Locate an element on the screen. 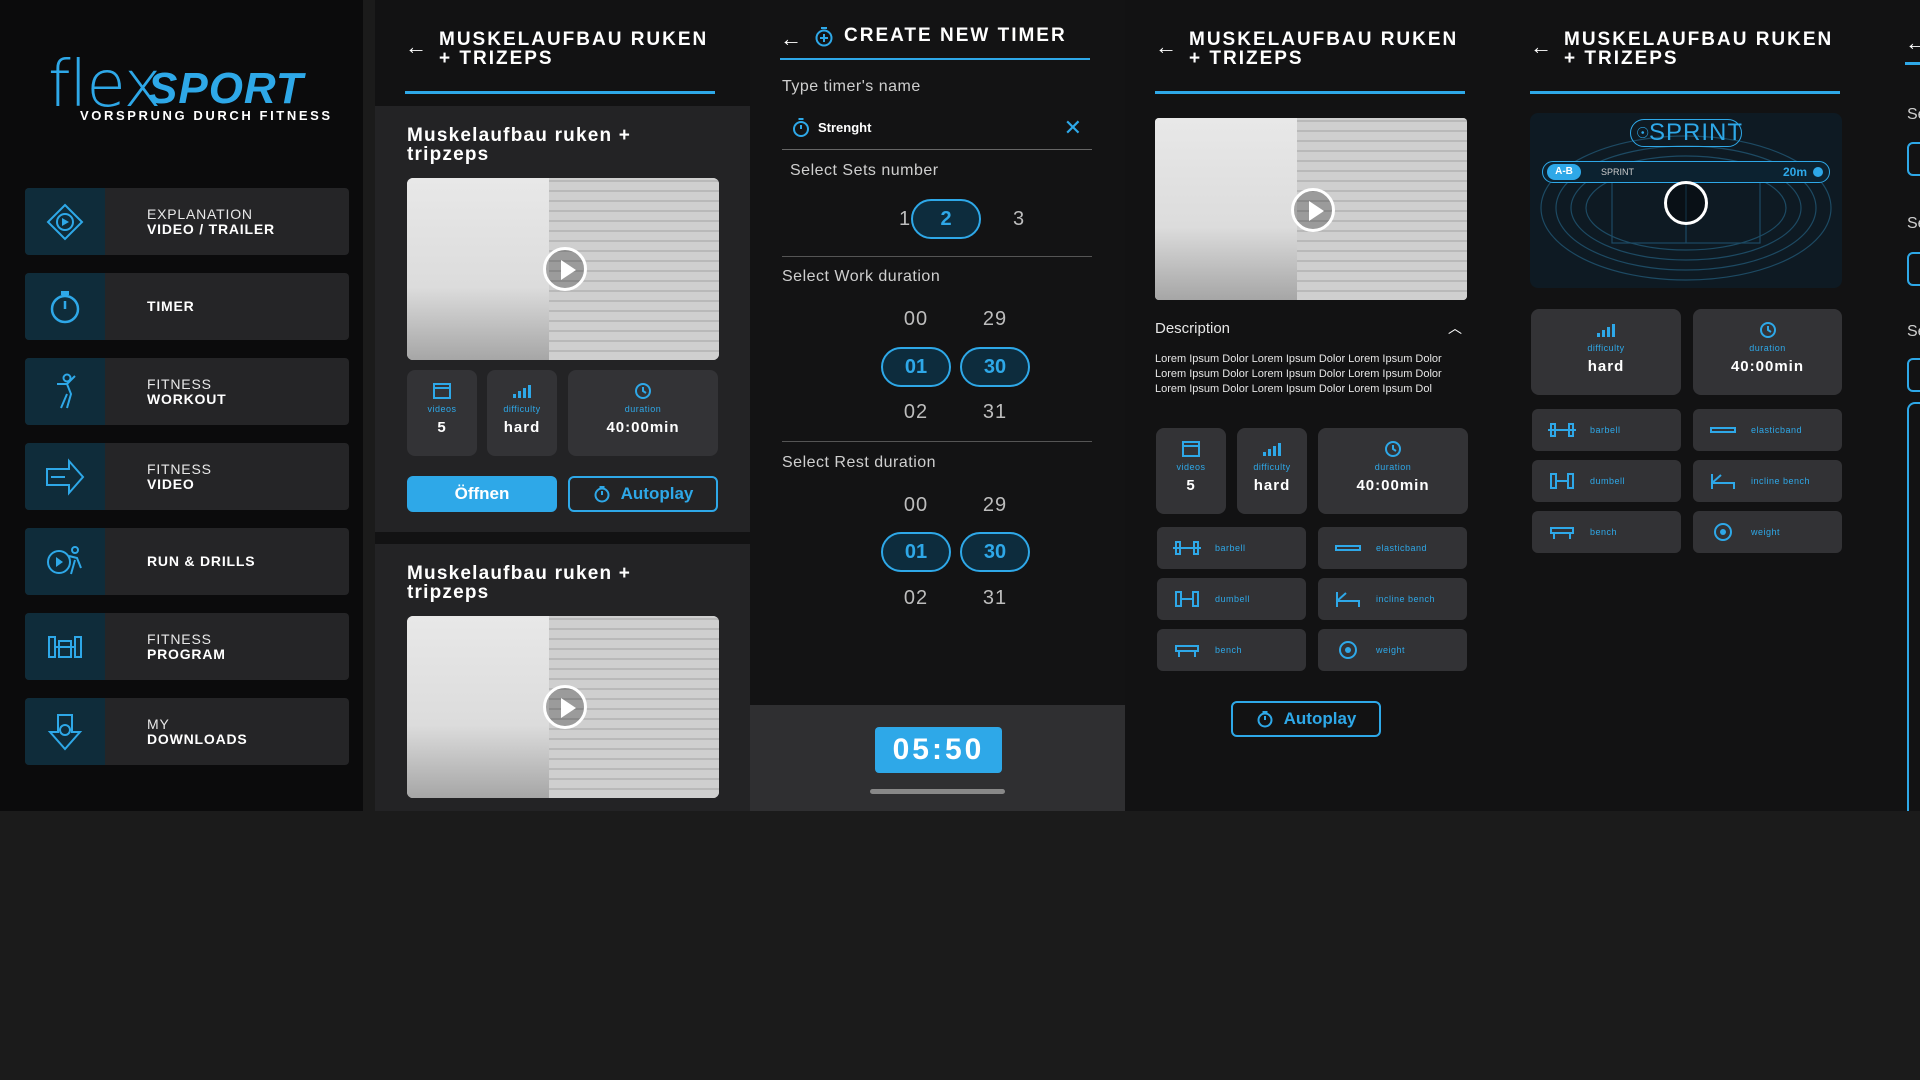 The image size is (1920, 1080). divider is located at coordinates (937, 441).